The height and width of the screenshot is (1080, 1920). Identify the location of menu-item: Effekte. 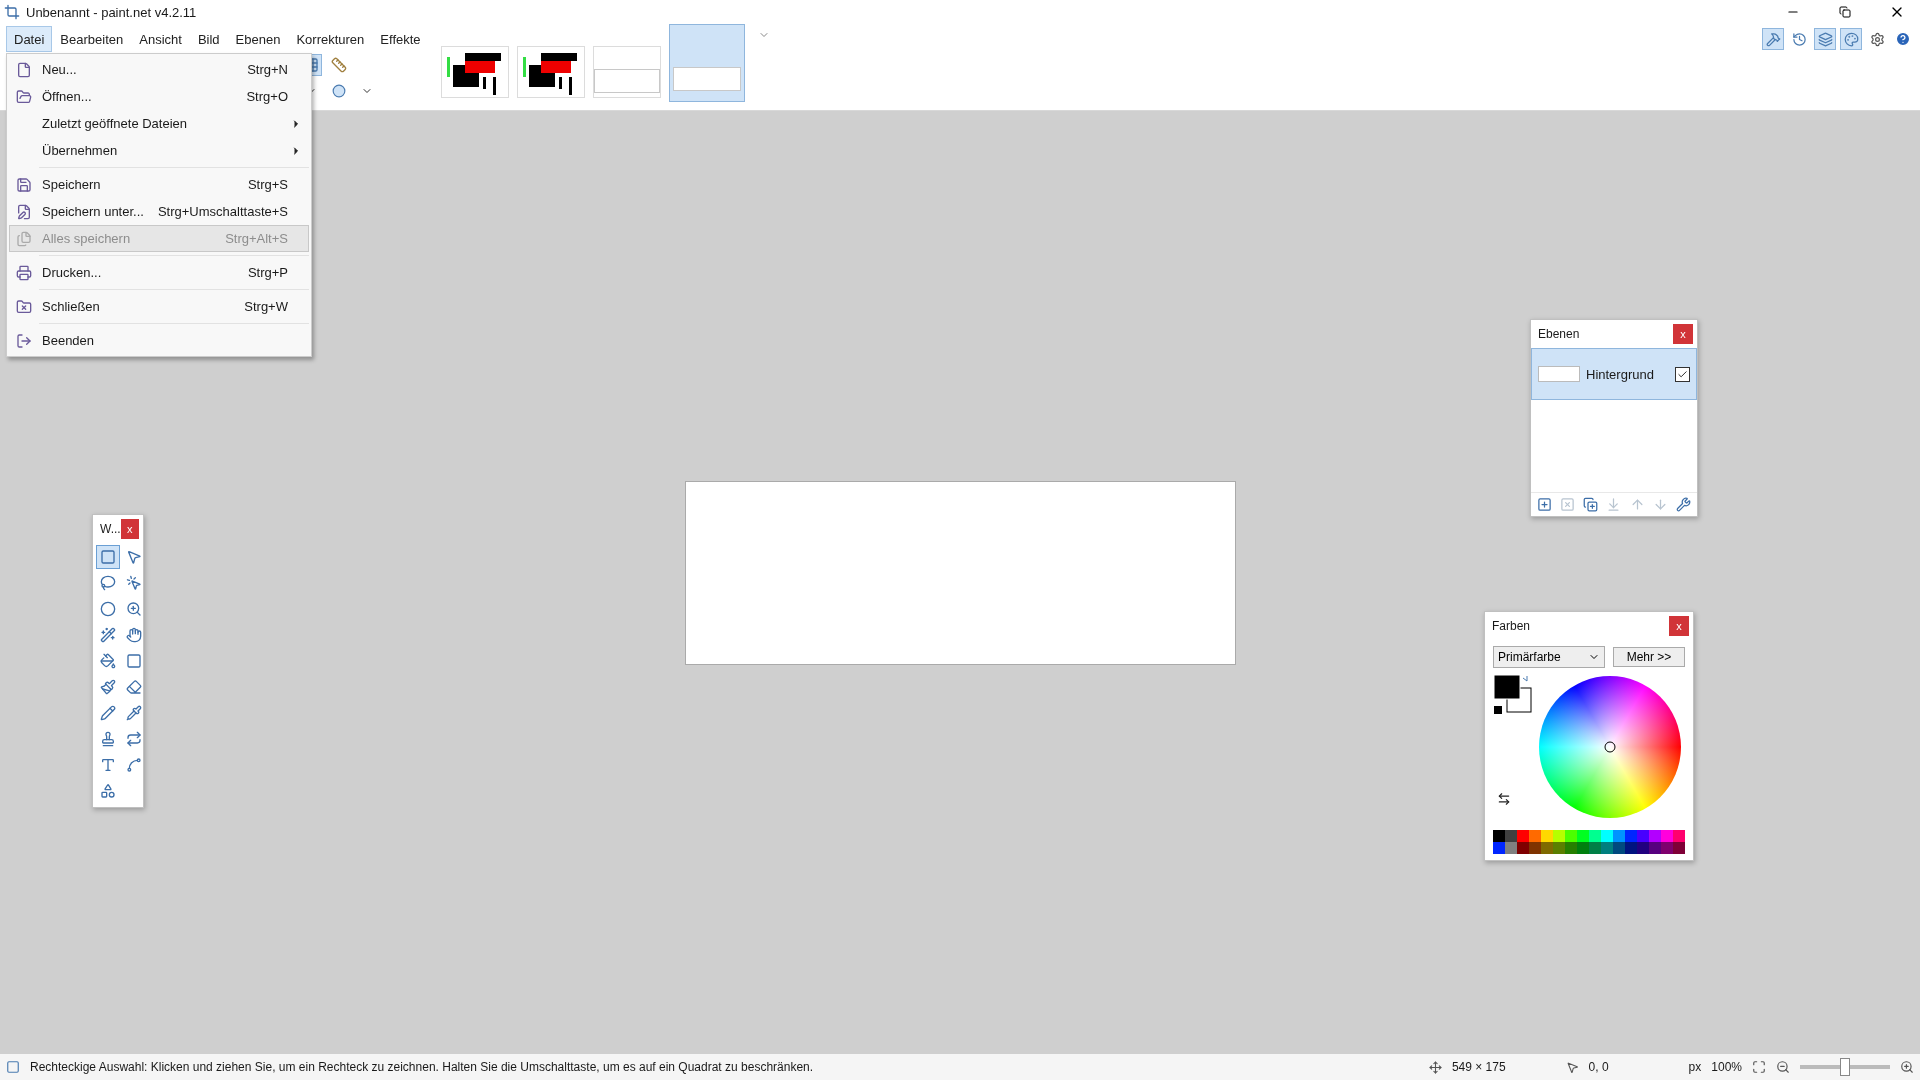
(400, 39).